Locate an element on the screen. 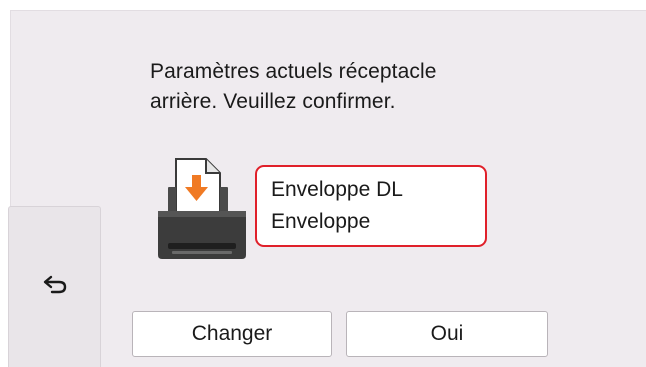 Image resolution: width=646 pixels, height=367 pixels. ok-button: Oui is located at coordinates (447, 334).